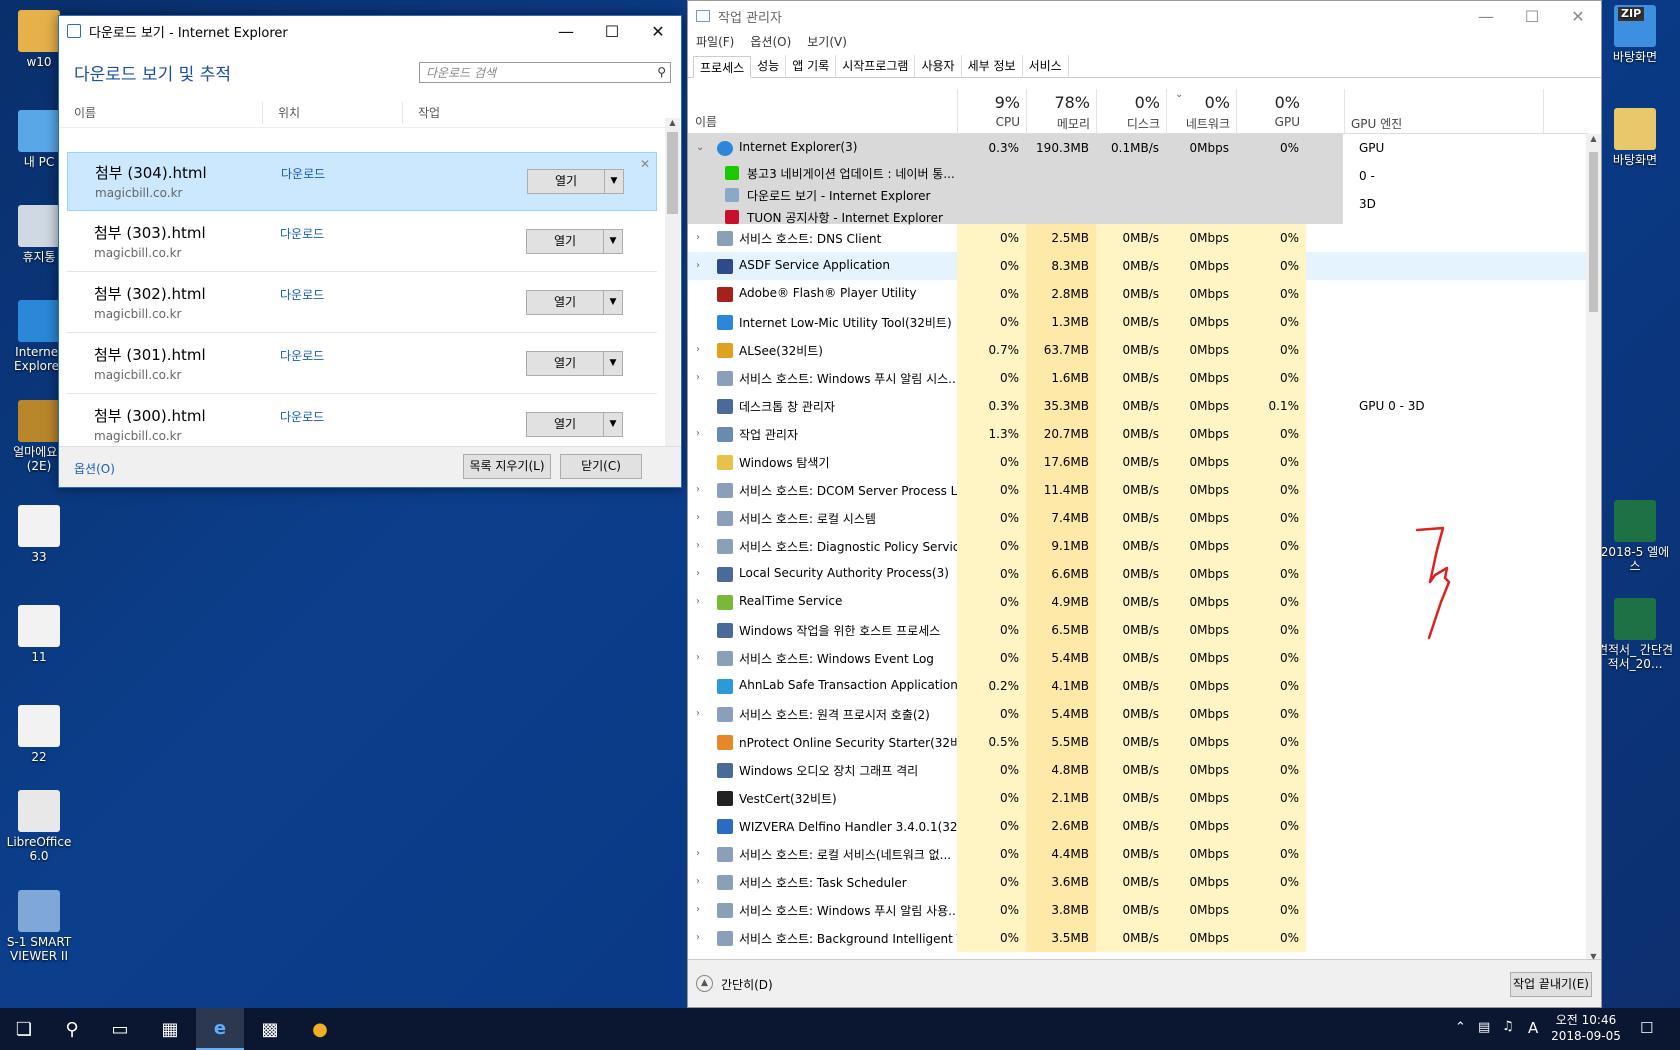 This screenshot has width=1680, height=1050. I want to click on download-filename: 첨부 (303).html, so click(150, 232).